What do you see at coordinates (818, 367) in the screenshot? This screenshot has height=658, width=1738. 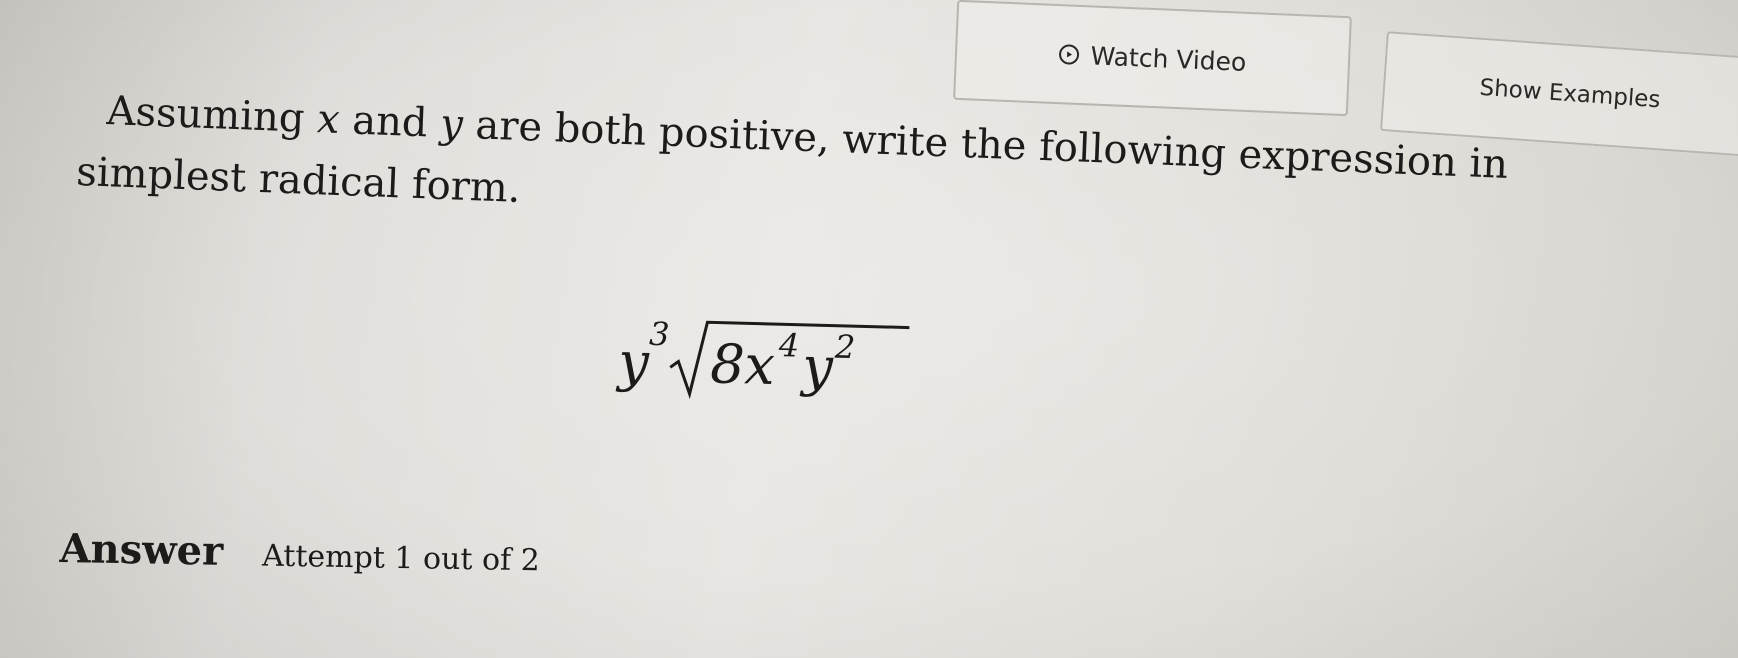 I see `radicand-var-y: y` at bounding box center [818, 367].